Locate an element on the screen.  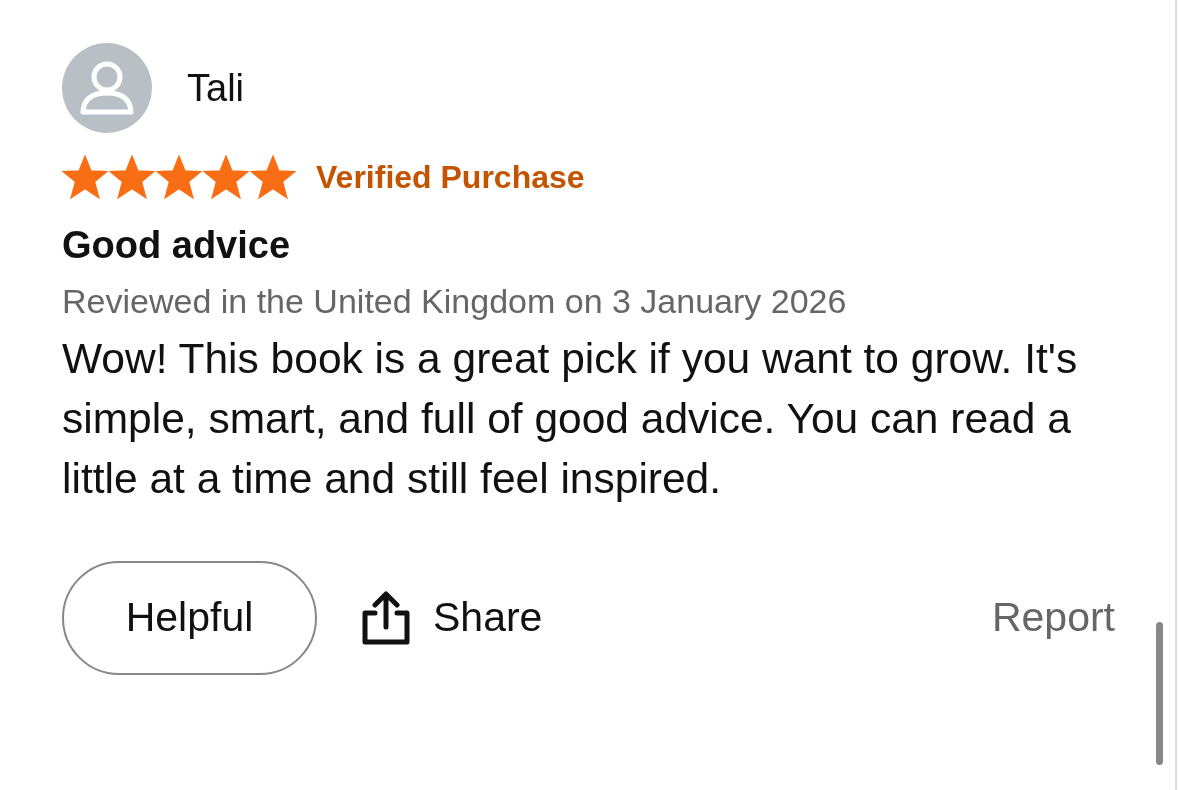
verified-purchase-label: Verified Purchase is located at coordinates (450, 177).